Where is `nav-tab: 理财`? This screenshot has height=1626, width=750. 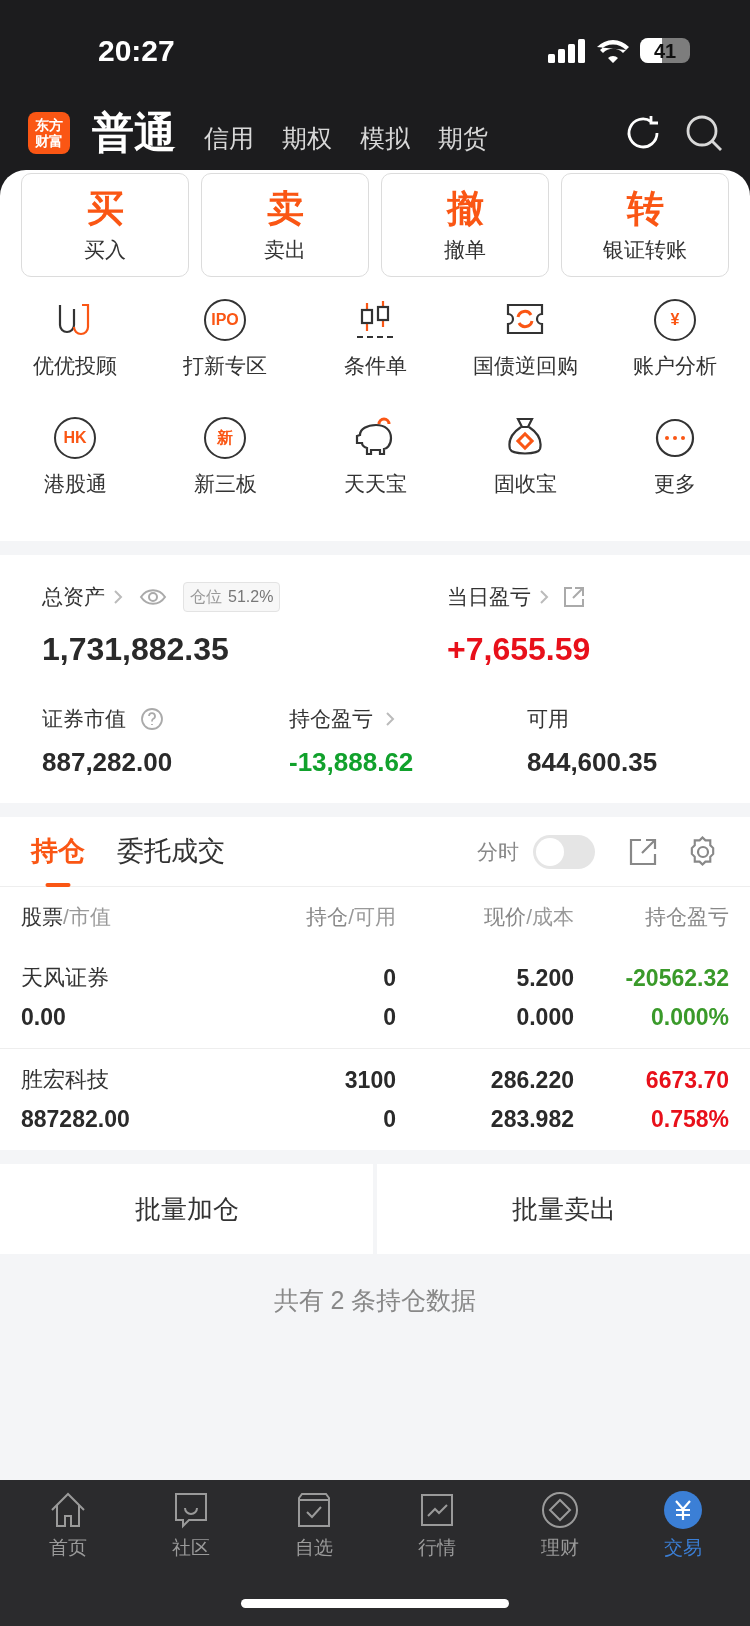 nav-tab: 理财 is located at coordinates (559, 1526).